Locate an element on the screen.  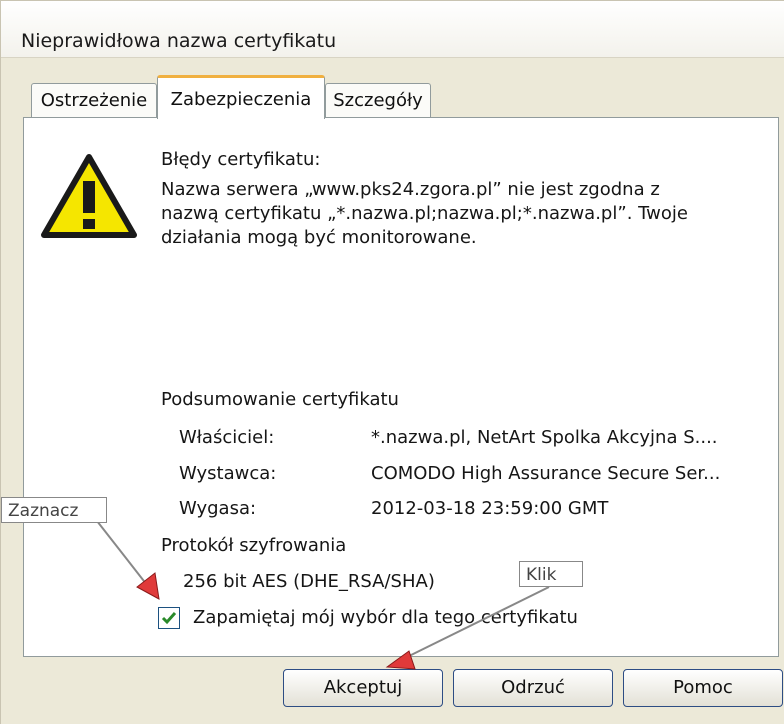
reject-button: Odrzuć is located at coordinates (533, 688).